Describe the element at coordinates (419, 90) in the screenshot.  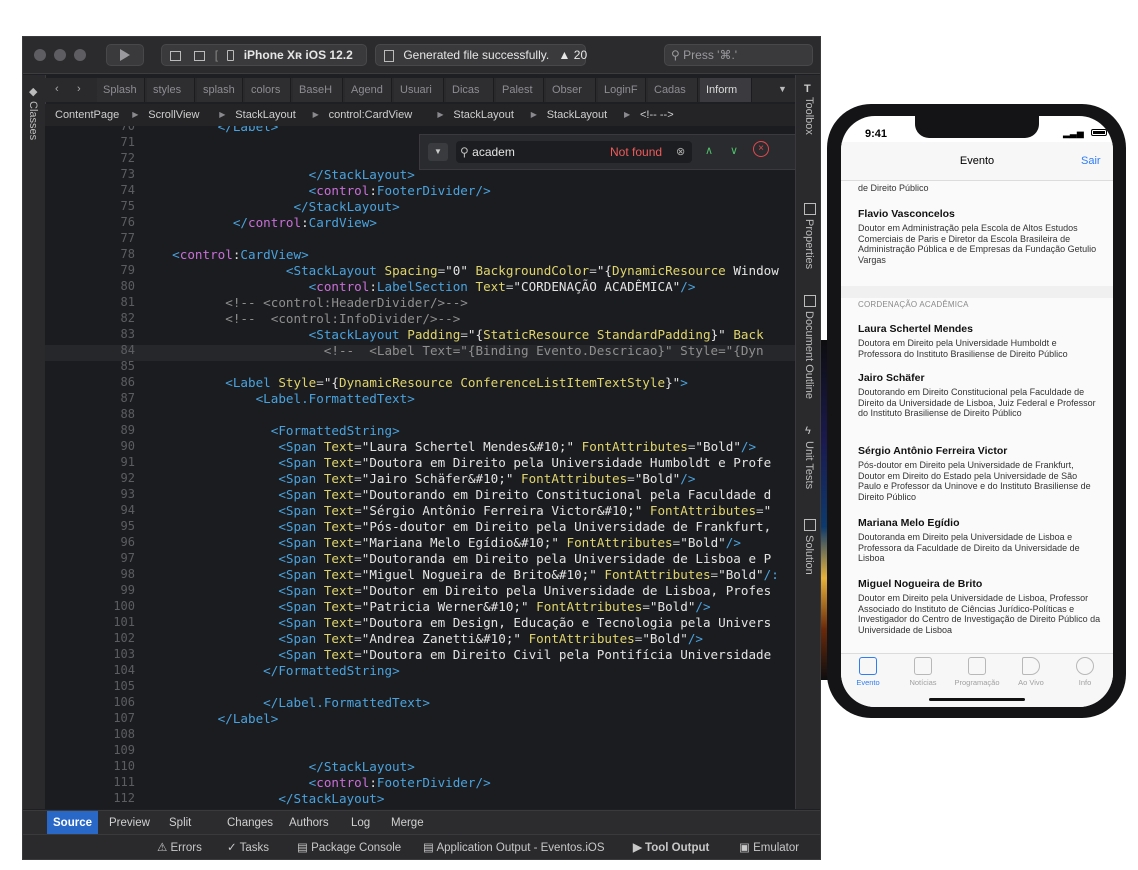
I see `document-tab: Usuari` at that location.